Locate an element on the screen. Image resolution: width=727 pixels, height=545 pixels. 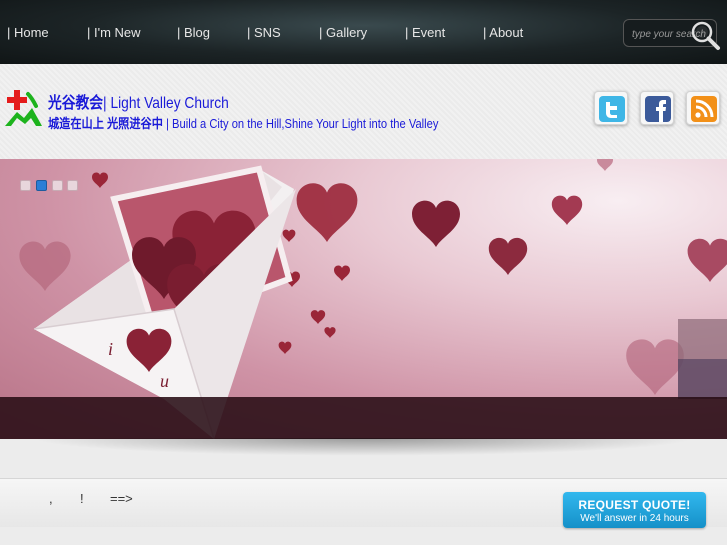
nav-blog: | Blog is located at coordinates (193, 32).